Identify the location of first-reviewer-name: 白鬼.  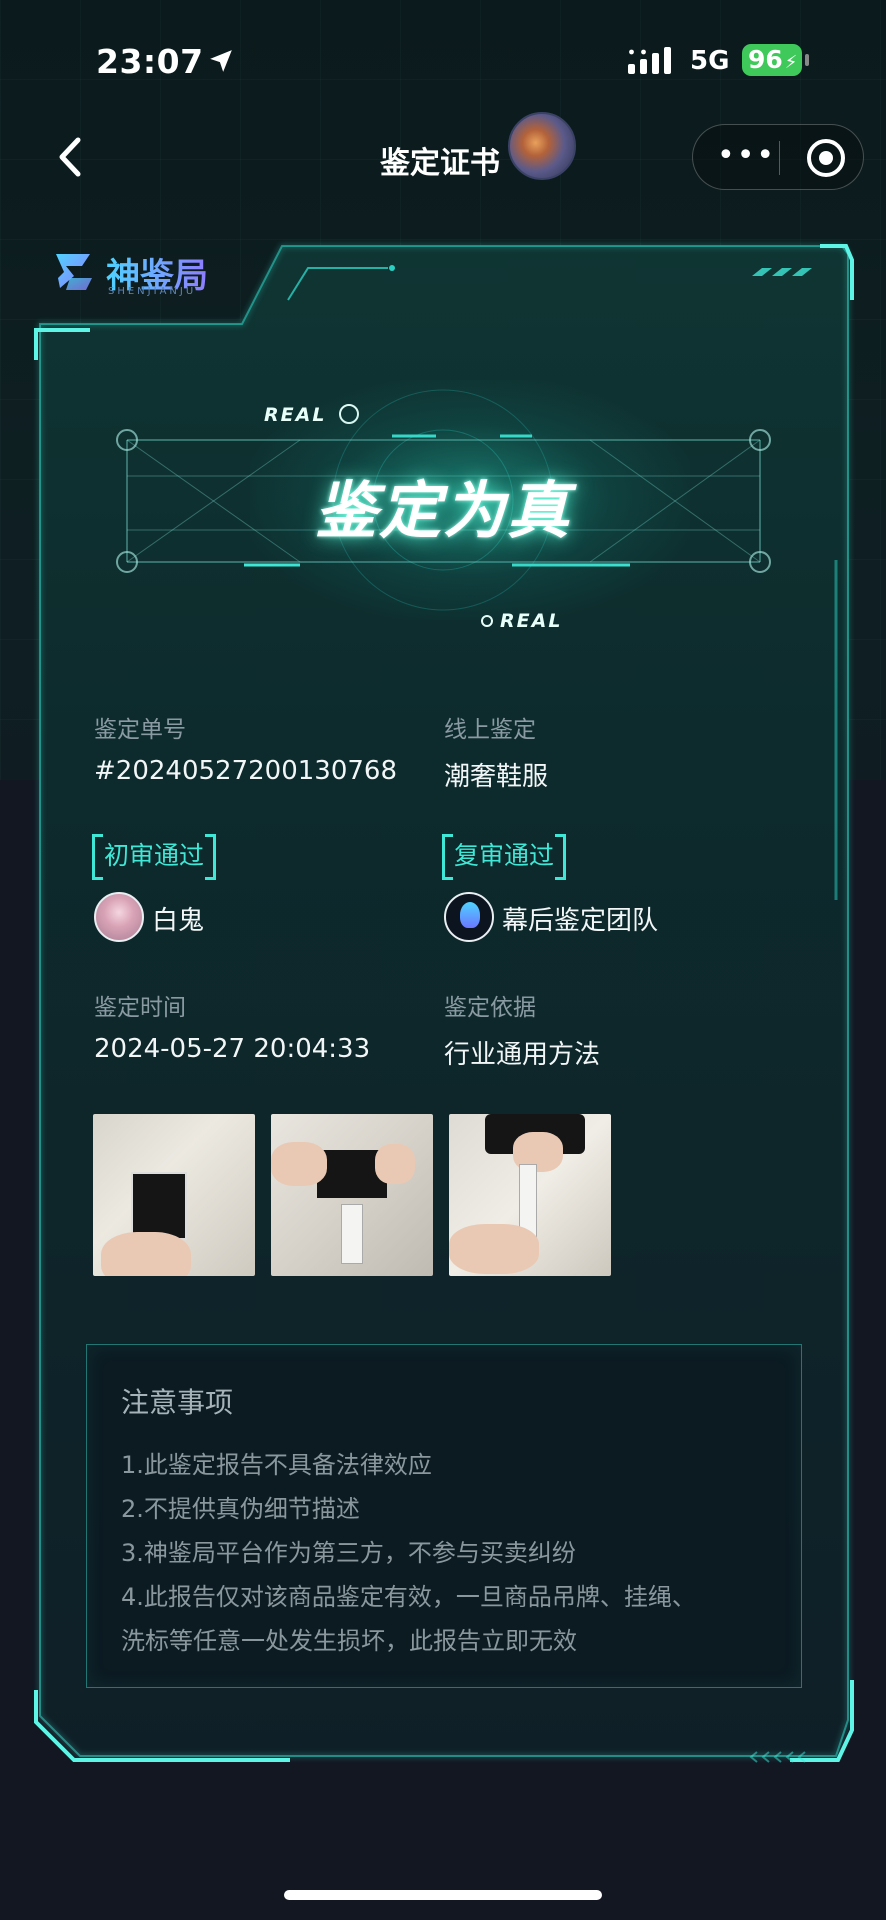
(178, 921).